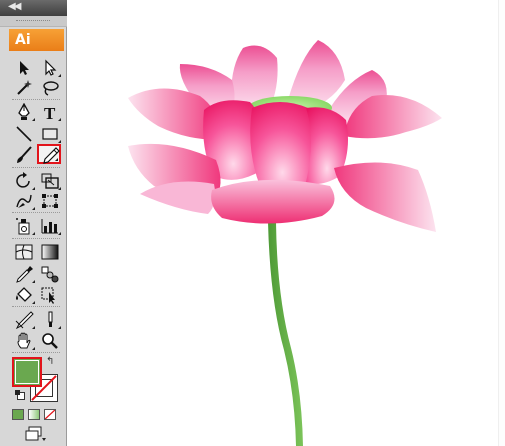 The image size is (505, 446). I want to click on lasso-icon, so click(51, 88).